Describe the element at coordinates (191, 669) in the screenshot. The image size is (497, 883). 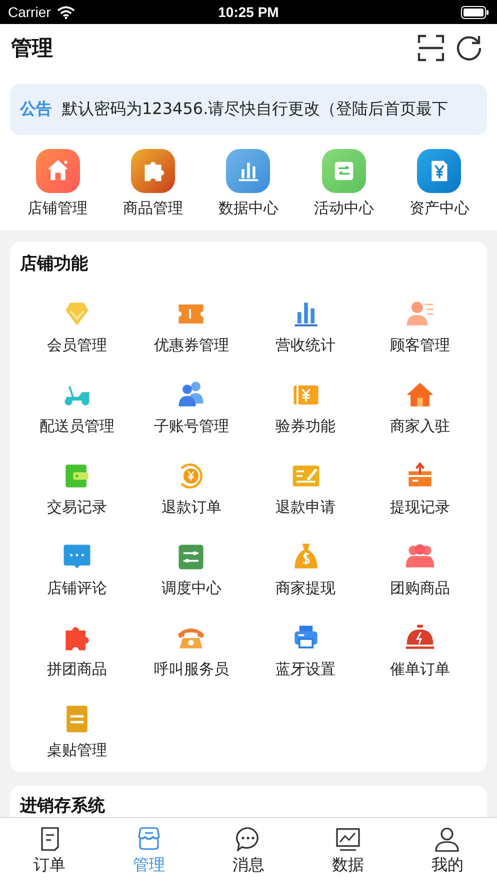
I see `function-label: 呼叫服务员` at that location.